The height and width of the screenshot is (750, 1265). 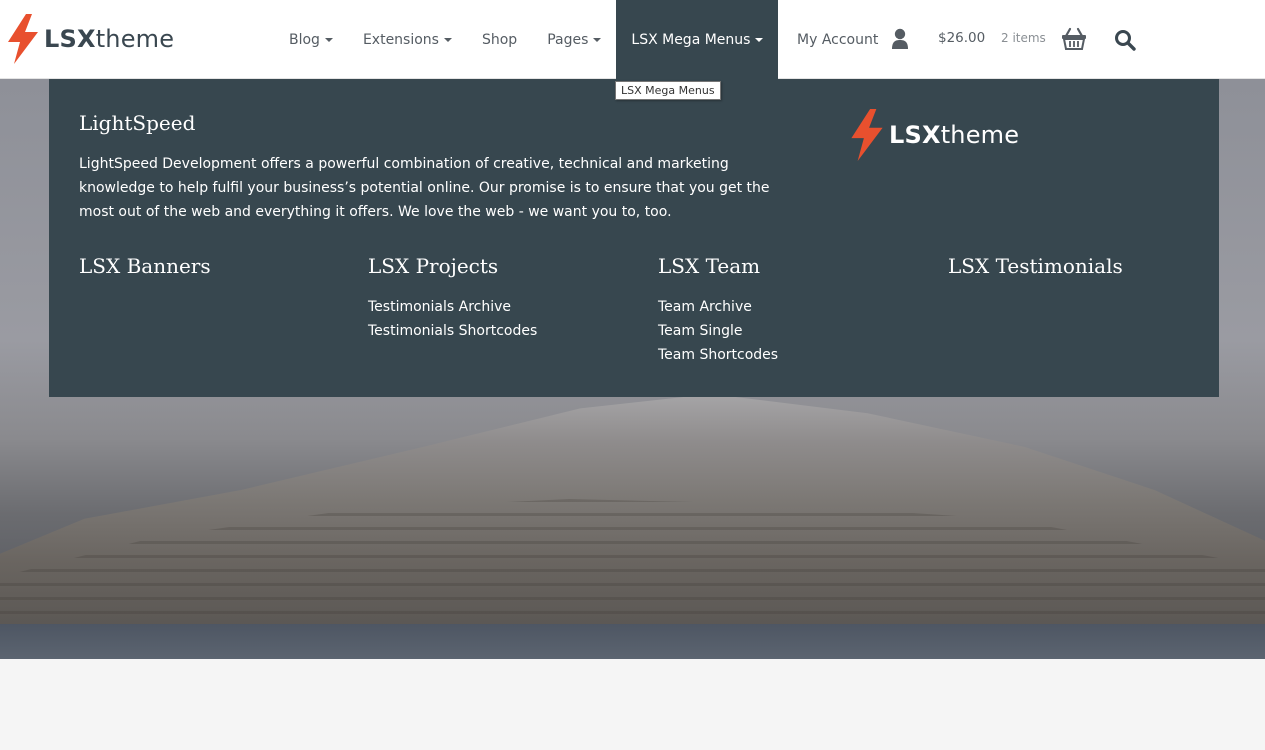 I want to click on user-icon, so click(x=900, y=39).